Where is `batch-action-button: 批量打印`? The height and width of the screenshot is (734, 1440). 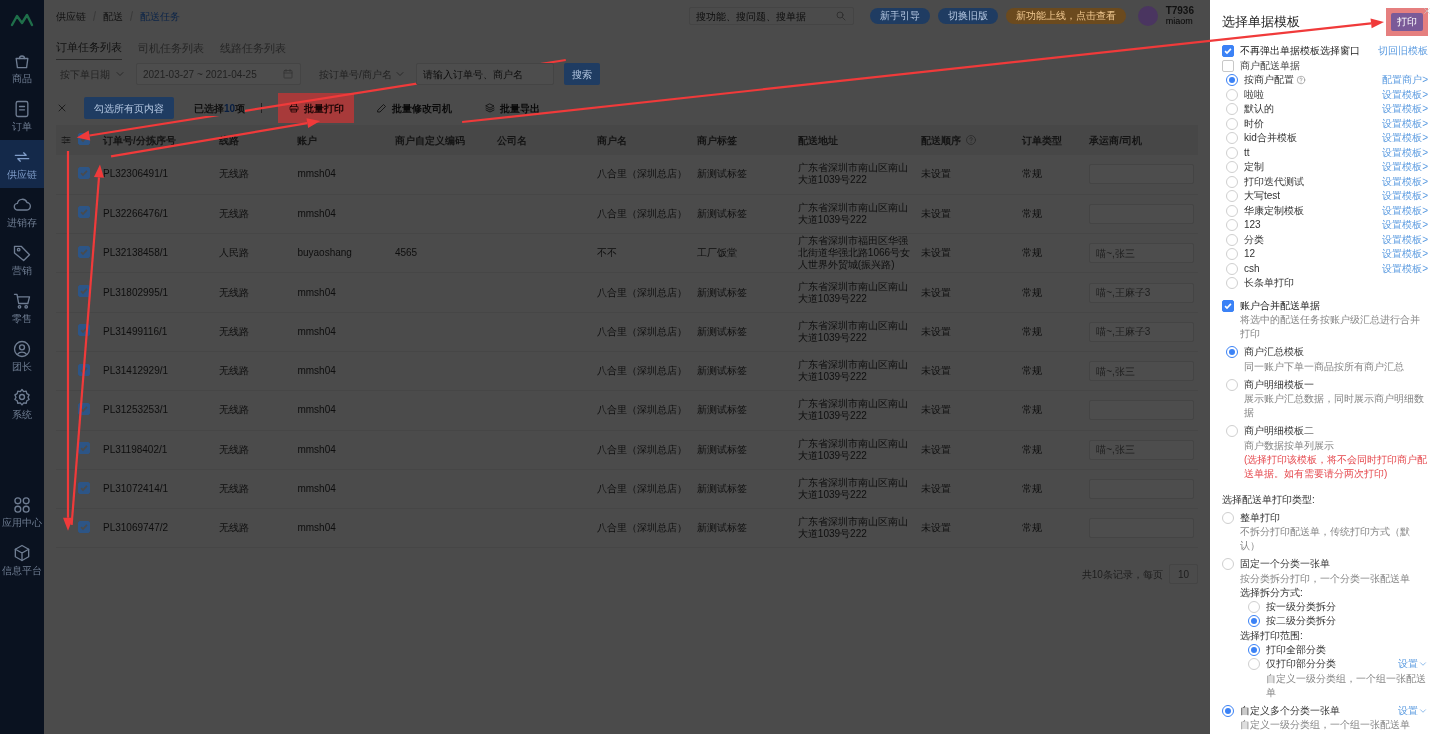 batch-action-button: 批量打印 is located at coordinates (316, 108).